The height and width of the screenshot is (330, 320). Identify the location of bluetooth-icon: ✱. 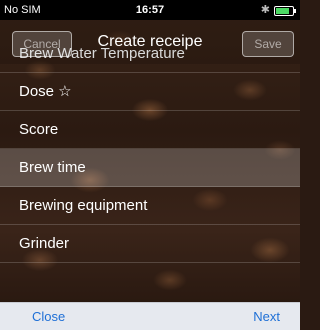
(265, 10).